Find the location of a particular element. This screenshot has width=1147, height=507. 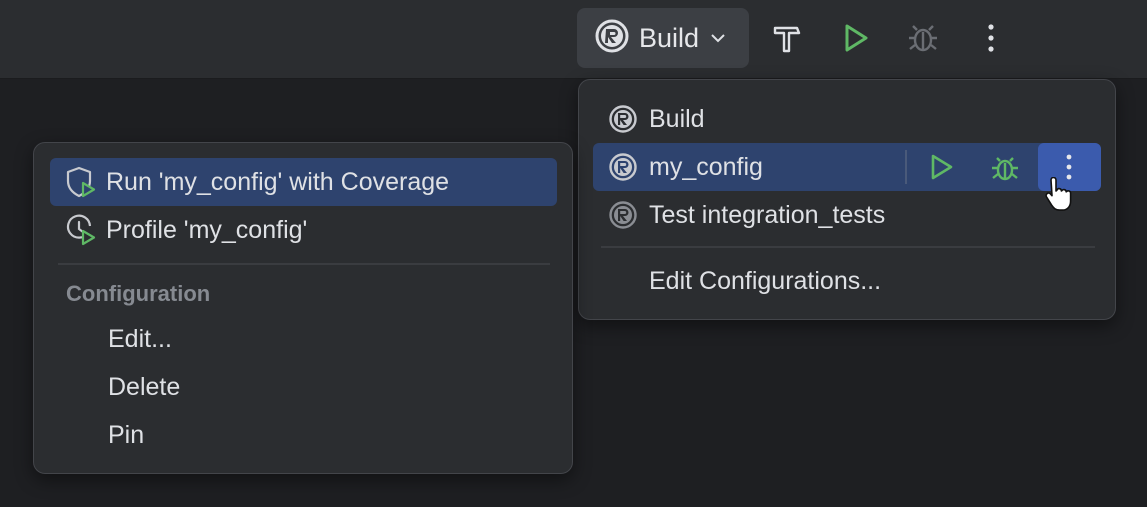

config-item-label: my_config is located at coordinates (706, 166).